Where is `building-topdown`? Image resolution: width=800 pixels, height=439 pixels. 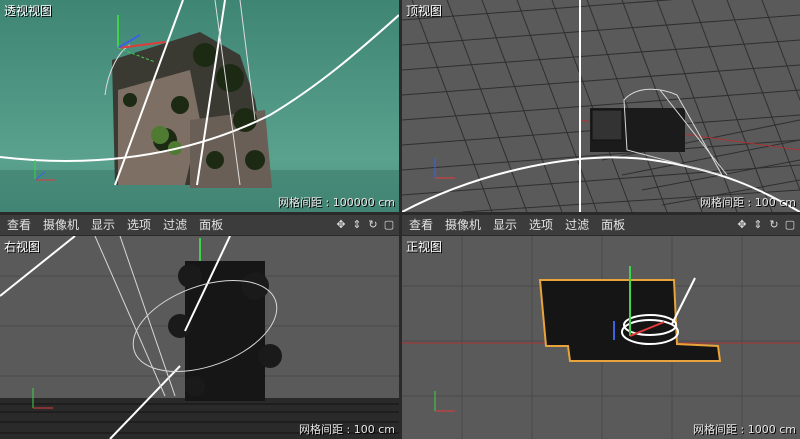 building-topdown is located at coordinates (637, 130).